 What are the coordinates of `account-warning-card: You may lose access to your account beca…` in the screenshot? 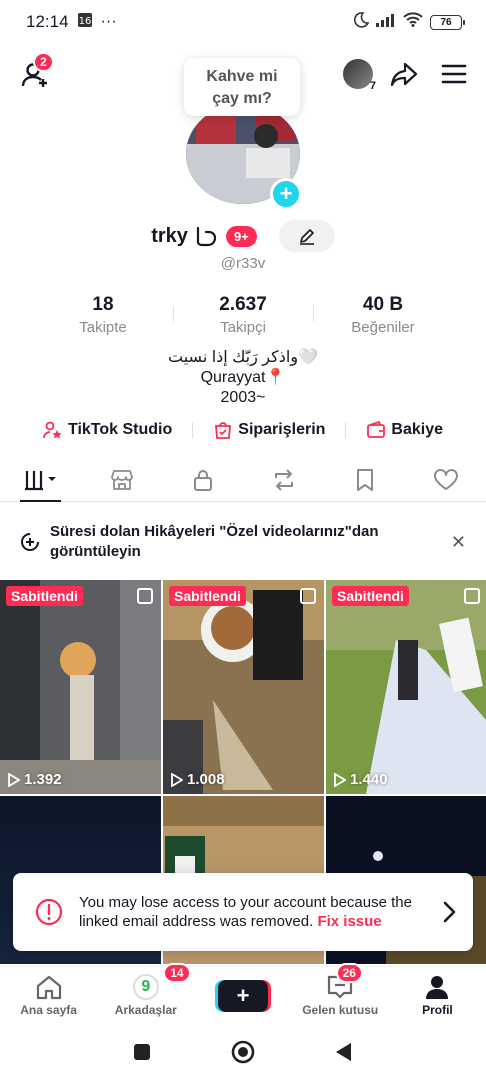 It's located at (243, 912).